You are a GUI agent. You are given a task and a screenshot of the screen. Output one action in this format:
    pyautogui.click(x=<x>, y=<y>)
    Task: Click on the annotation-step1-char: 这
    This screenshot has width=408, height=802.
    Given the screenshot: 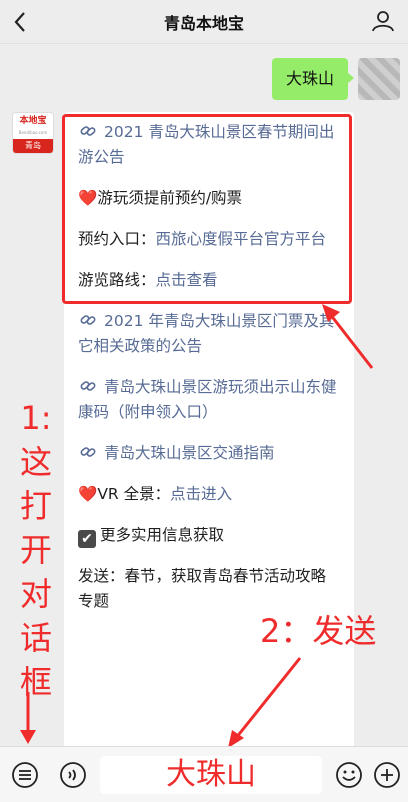 What is the action you would take?
    pyautogui.click(x=35, y=462)
    